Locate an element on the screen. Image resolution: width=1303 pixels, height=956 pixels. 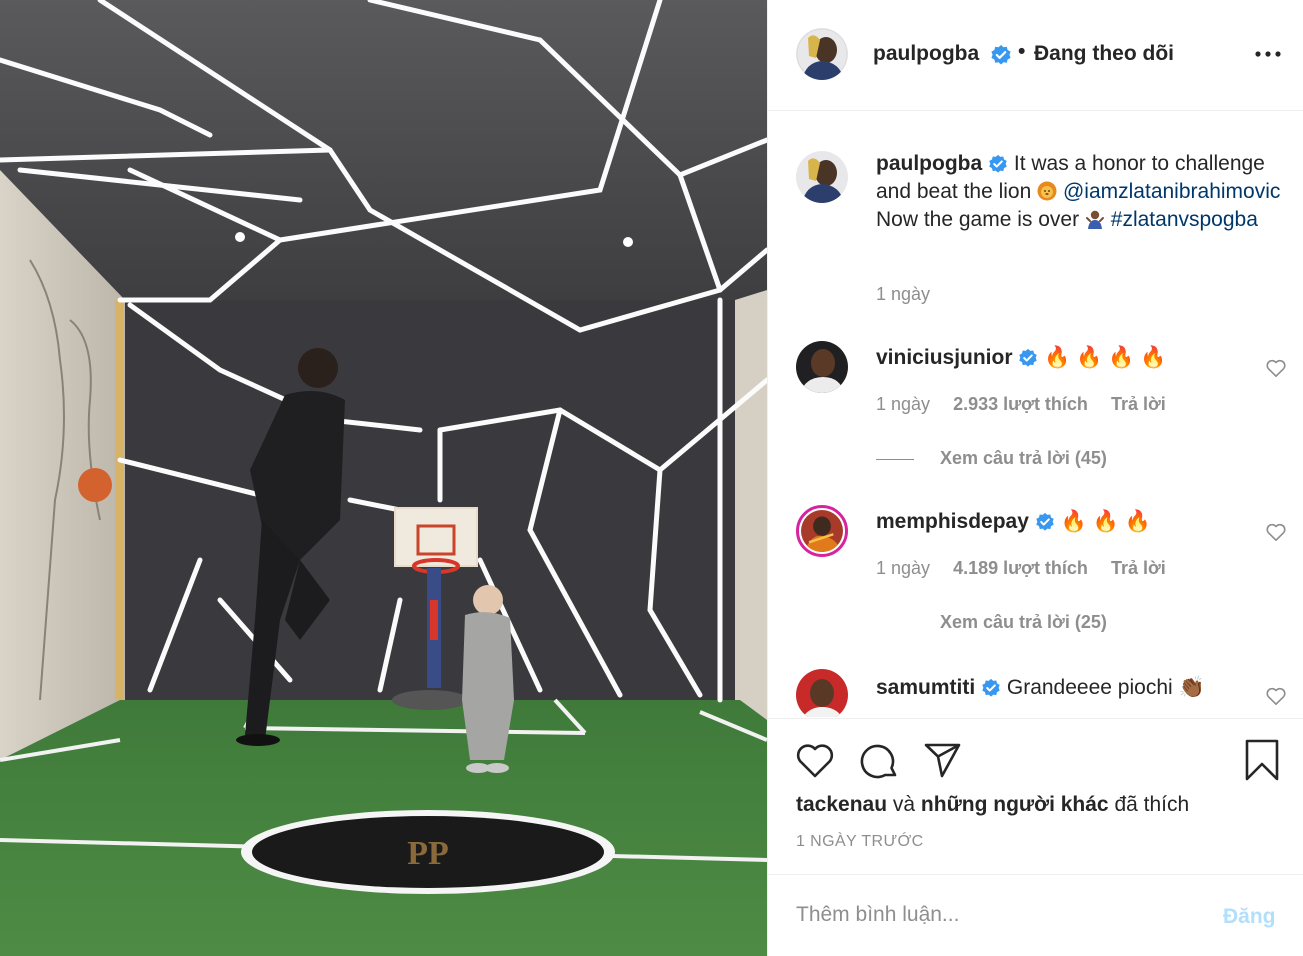
add-comment-bar: Đăng is located at coordinates (1035, 915).